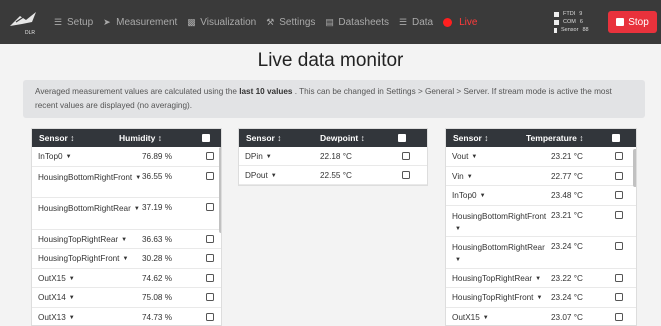 This screenshot has height=326, width=661. Describe the element at coordinates (498, 159) in the screenshot. I see `sensor-dropdown: Vout ▼` at that location.